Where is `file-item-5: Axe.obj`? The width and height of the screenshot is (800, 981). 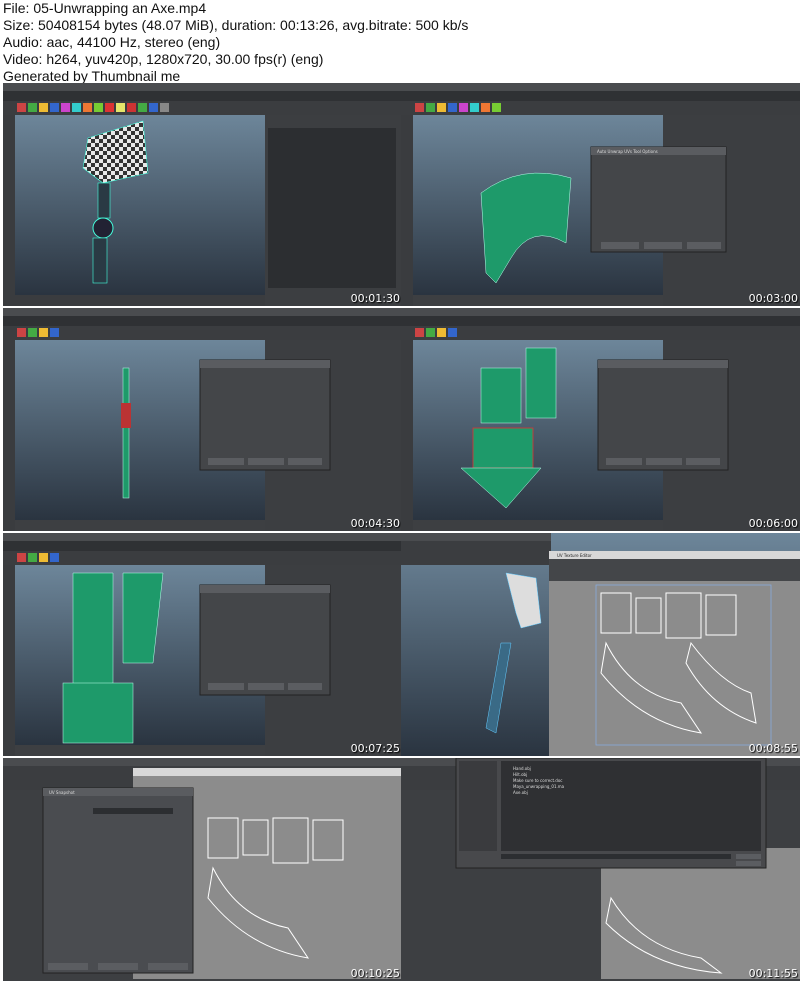
file-item-5: Axe.obj is located at coordinates (520, 792).